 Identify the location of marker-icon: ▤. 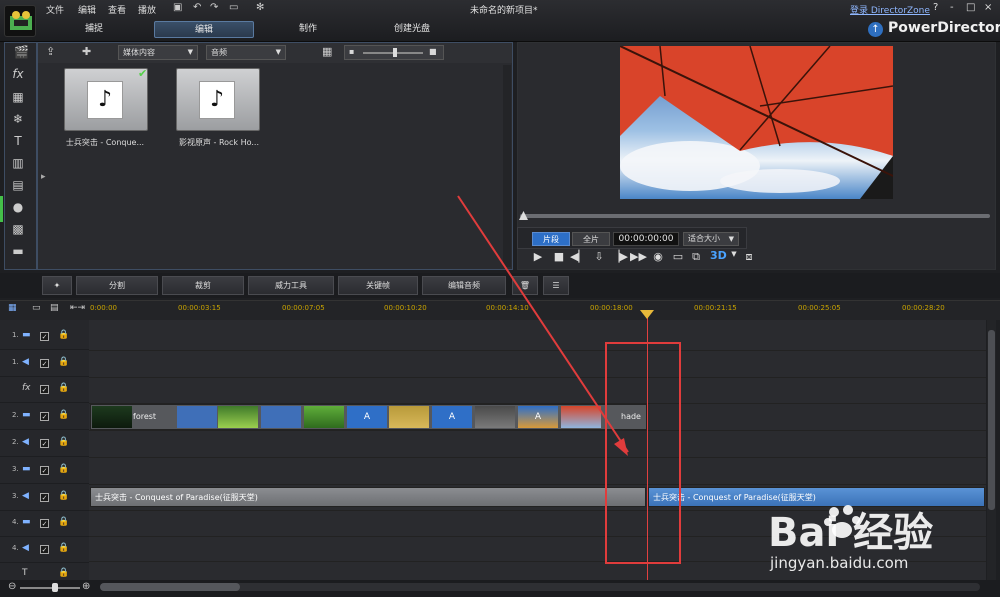
(54, 308).